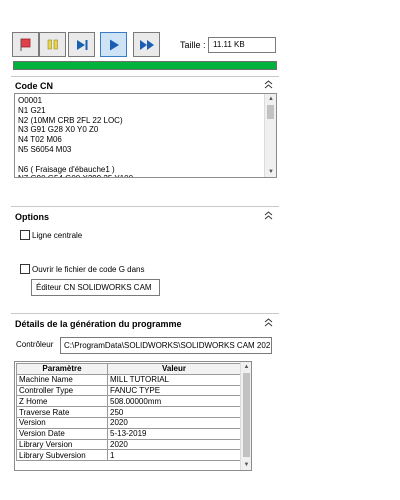 This screenshot has height=500, width=400. Describe the element at coordinates (25, 269) in the screenshot. I see `open-gcode-checkbox` at that location.